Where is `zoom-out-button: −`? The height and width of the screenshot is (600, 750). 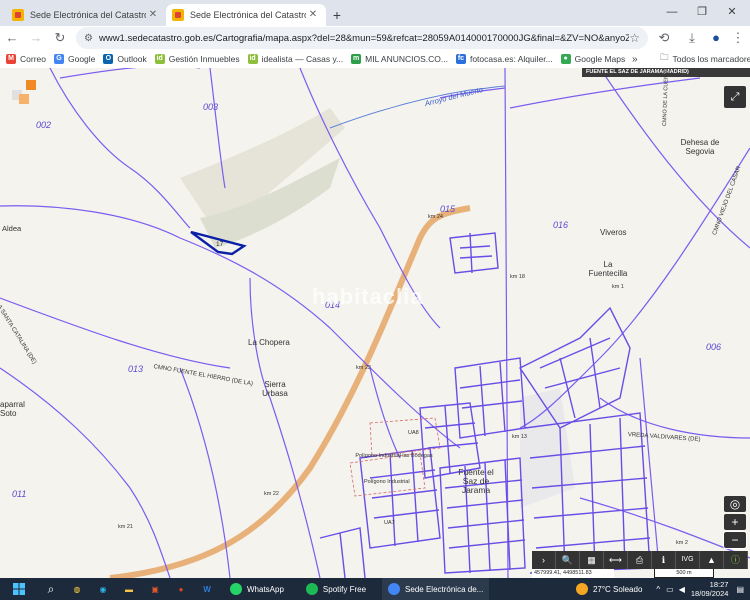 zoom-out-button: − is located at coordinates (735, 540).